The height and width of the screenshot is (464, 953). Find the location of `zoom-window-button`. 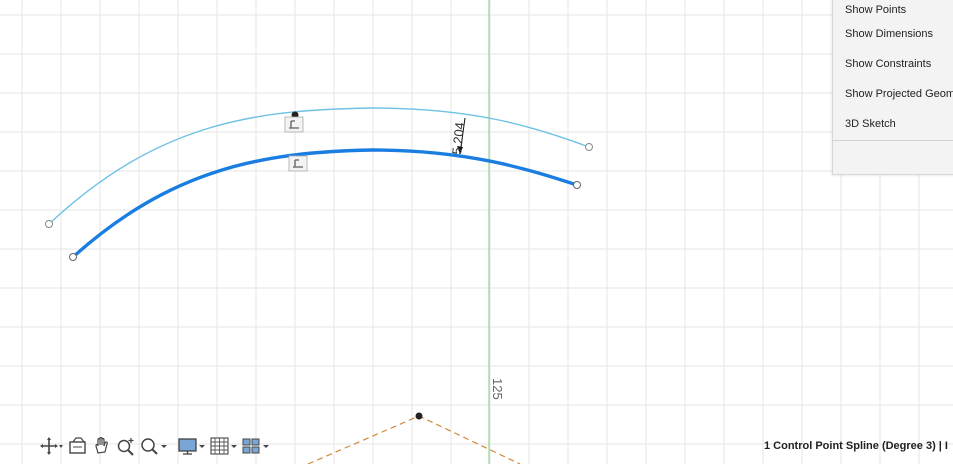

zoom-window-button is located at coordinates (154, 446).